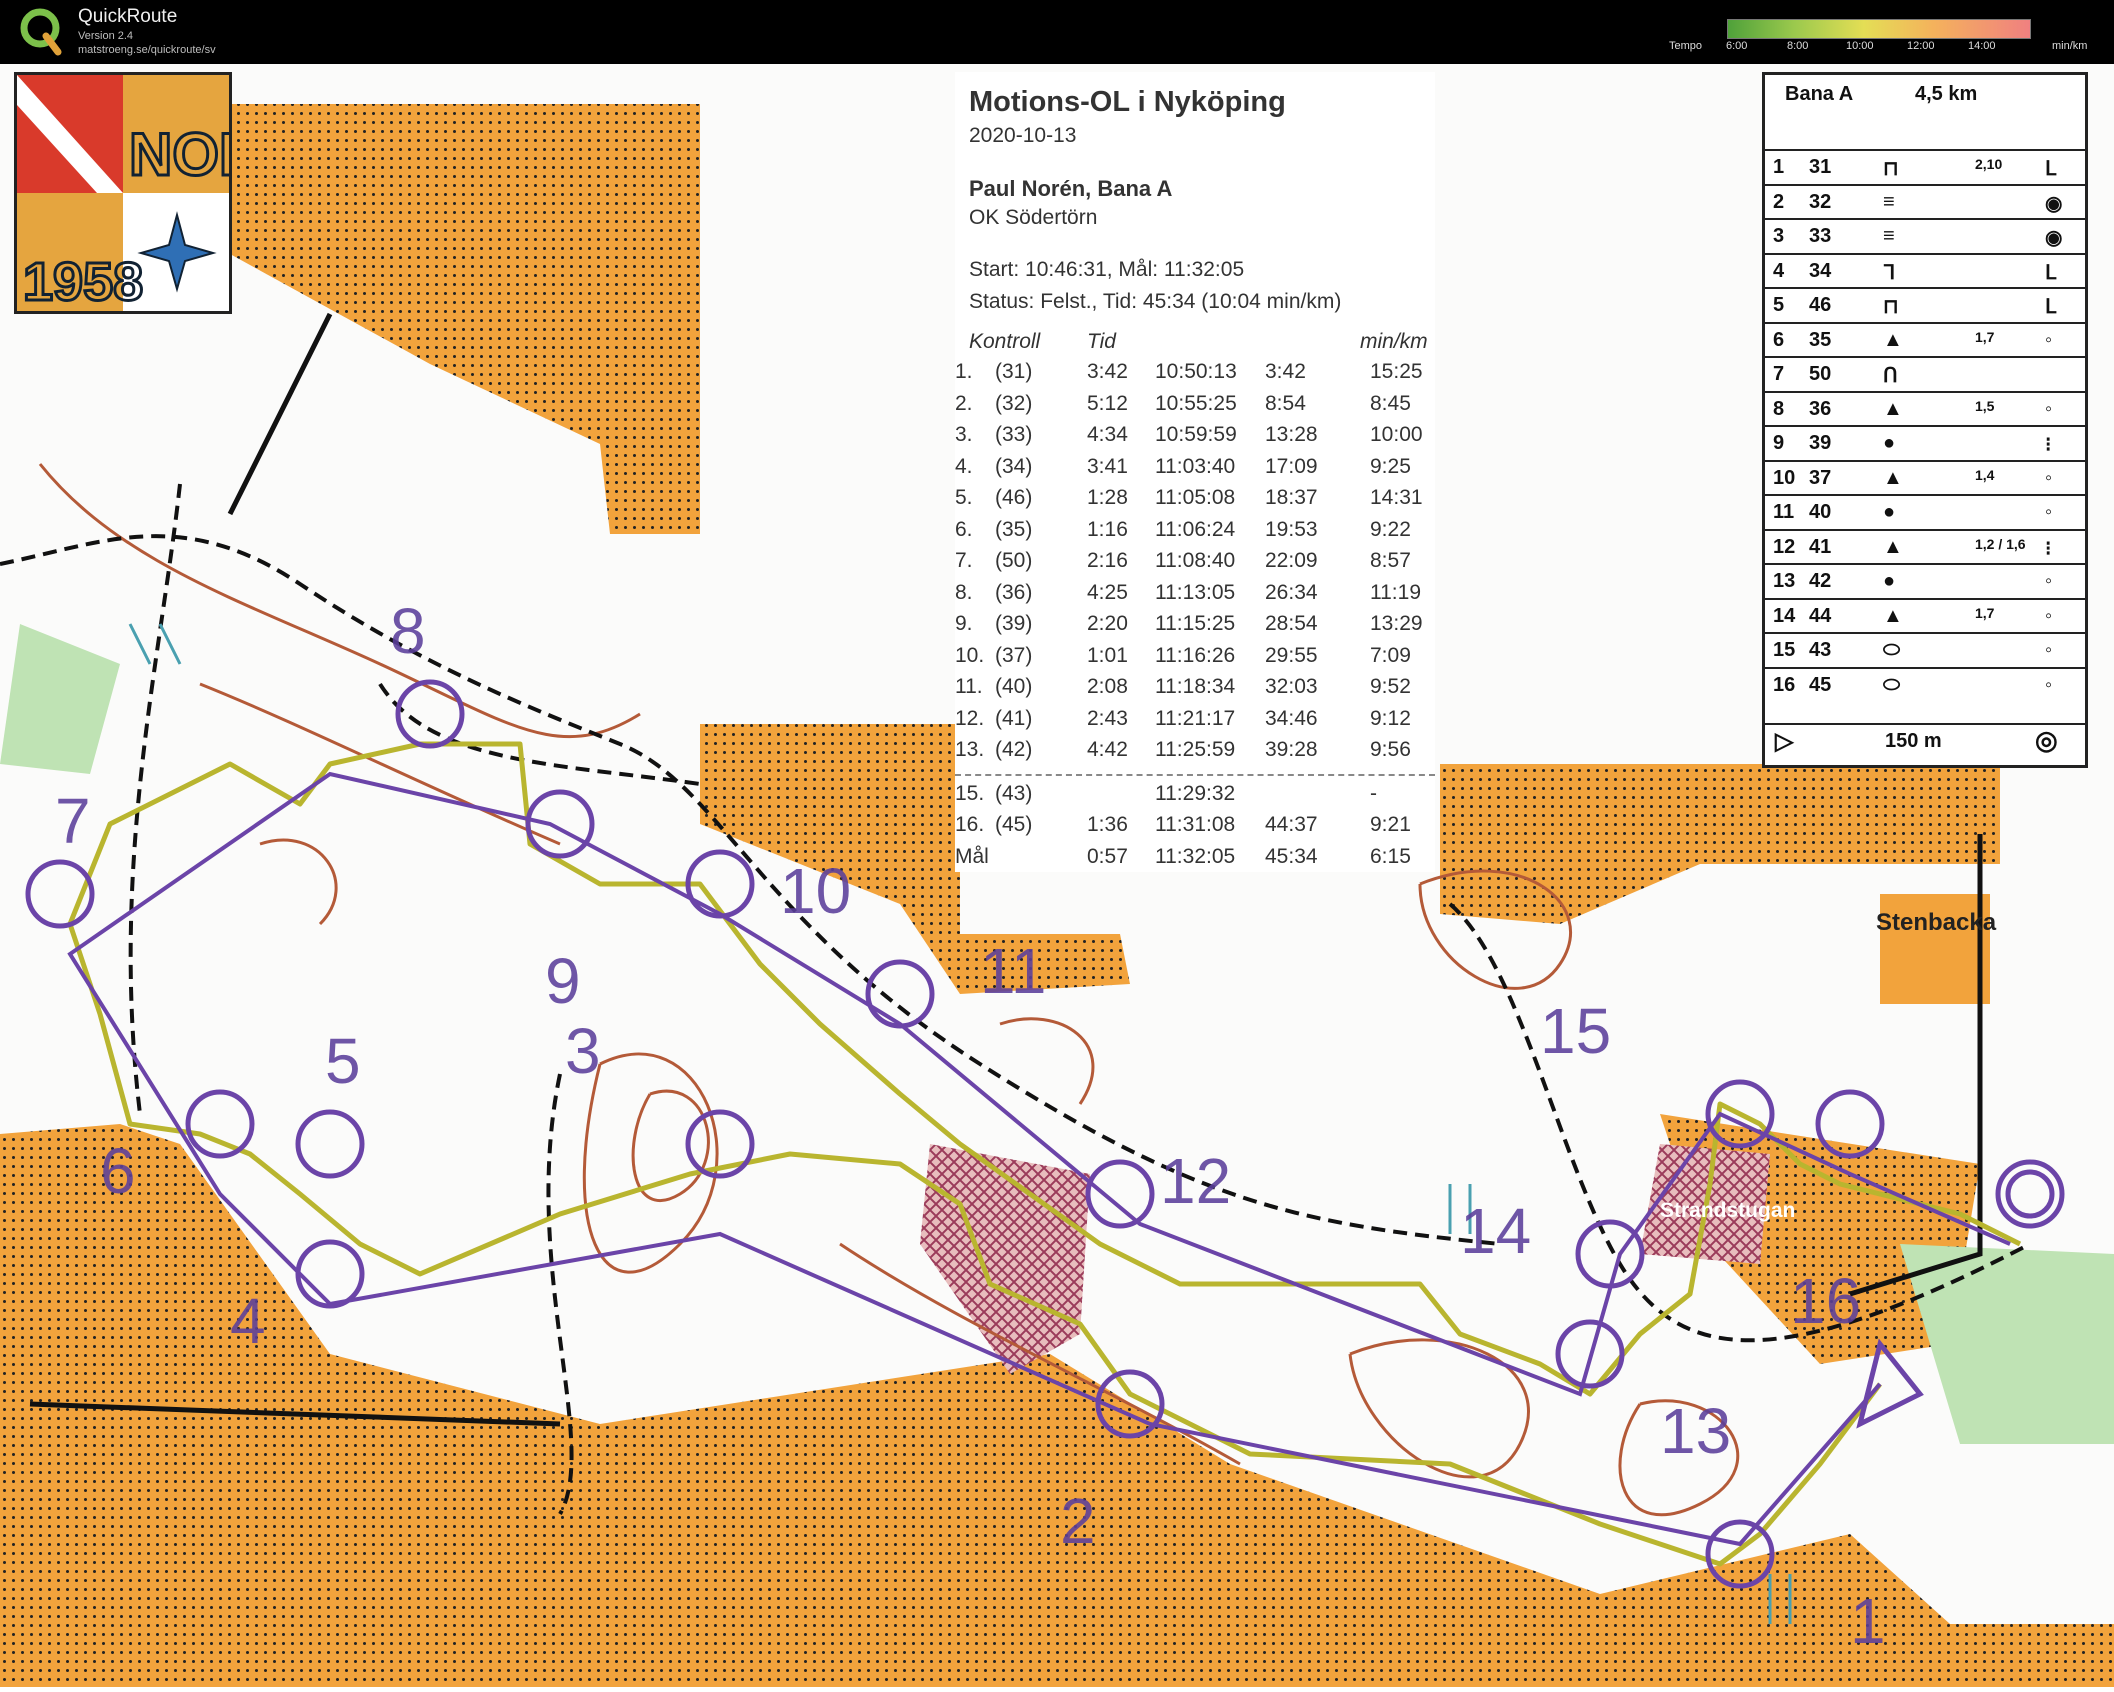 This screenshot has width=2114, height=1692. I want to click on split-cell: 4., so click(964, 466).